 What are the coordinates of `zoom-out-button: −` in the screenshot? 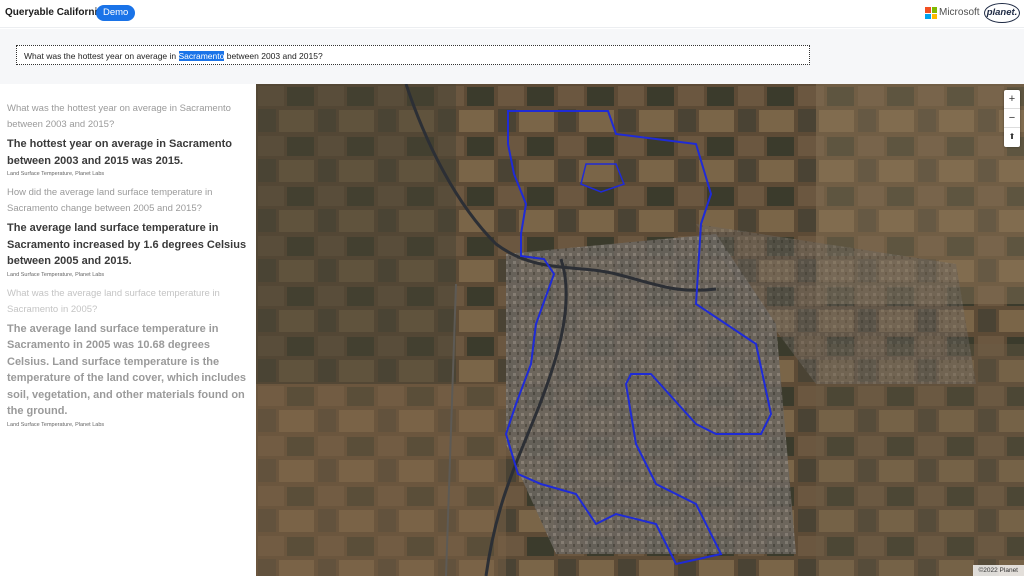 It's located at (1012, 118).